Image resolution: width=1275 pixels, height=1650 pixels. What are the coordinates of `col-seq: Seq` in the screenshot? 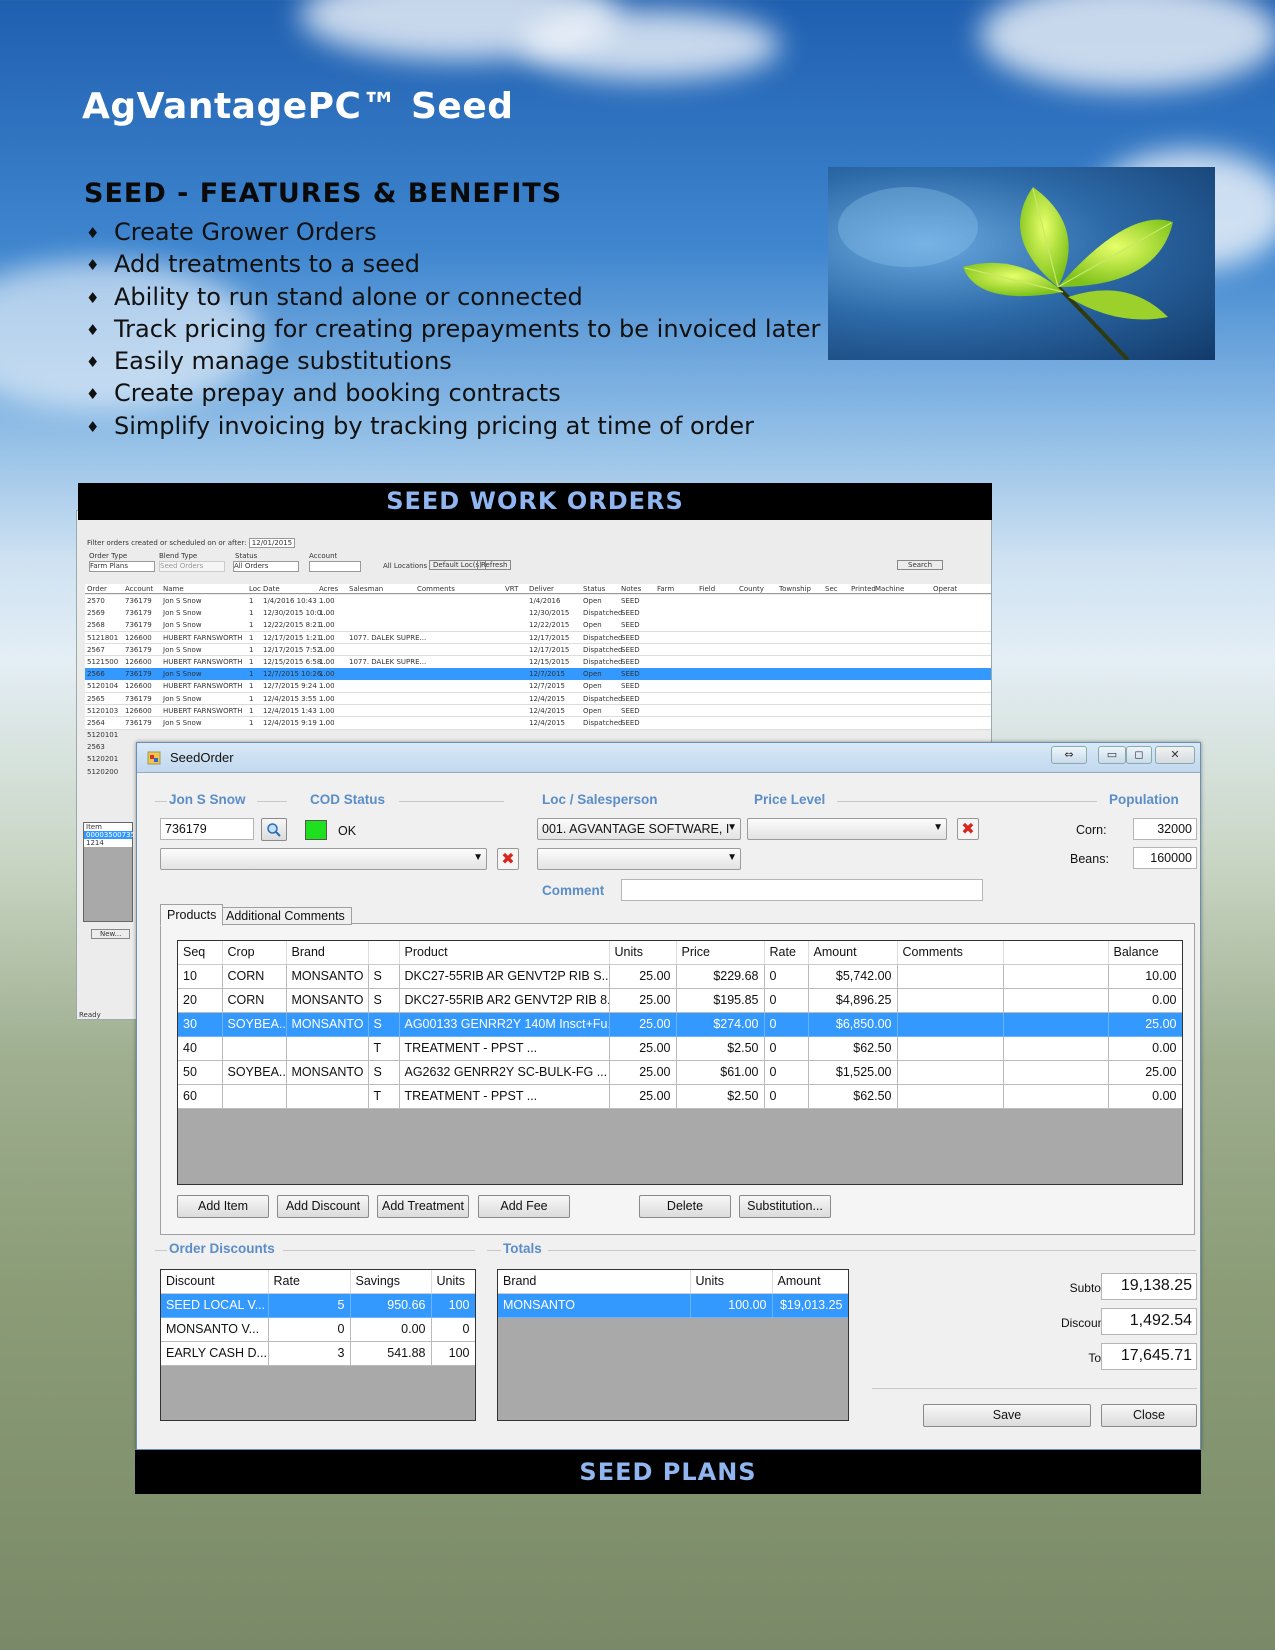 It's located at (200, 953).